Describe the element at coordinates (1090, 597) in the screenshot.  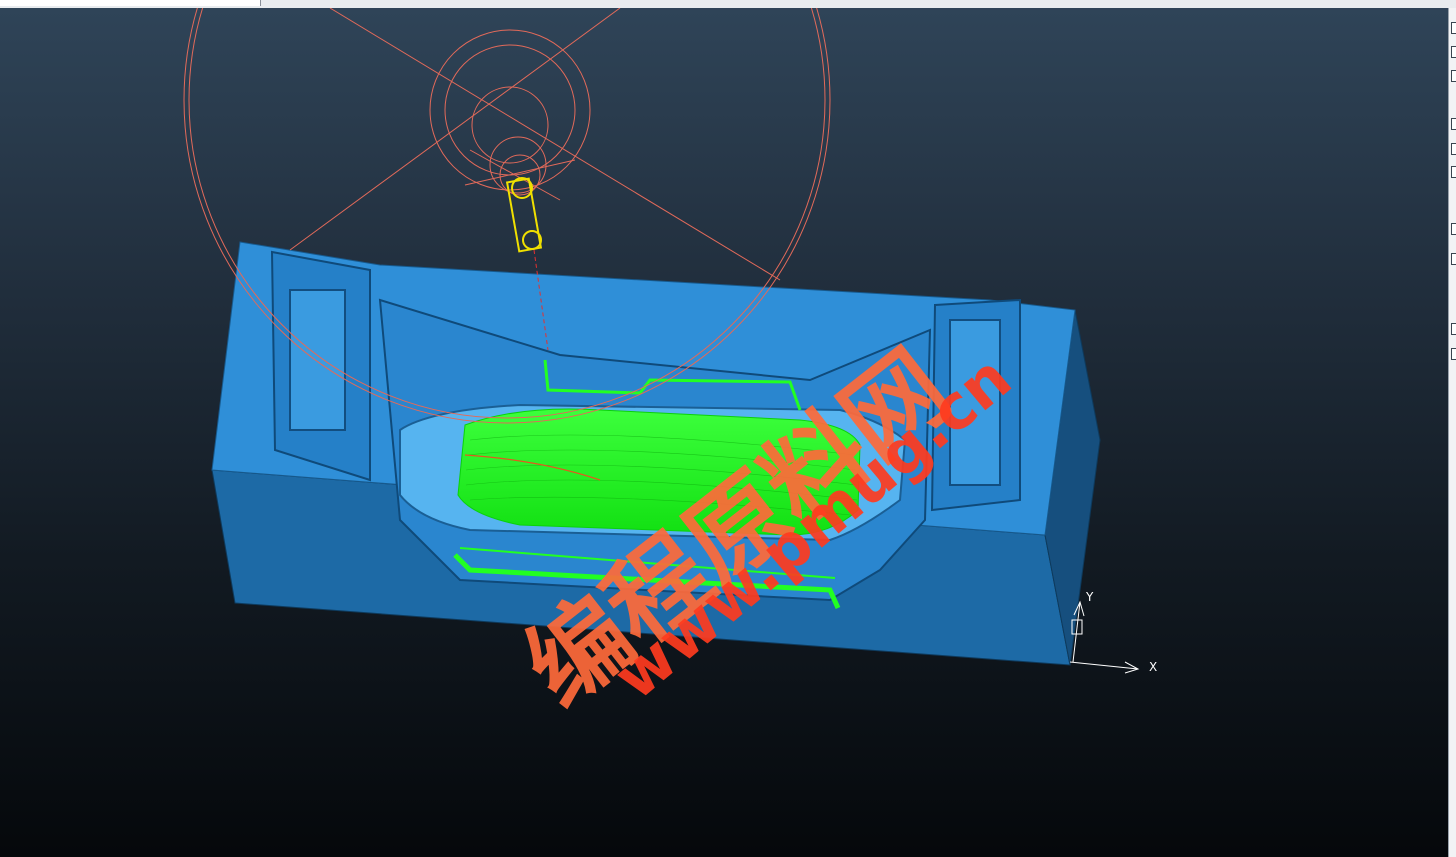
I see `axis-y-label: Y` at that location.